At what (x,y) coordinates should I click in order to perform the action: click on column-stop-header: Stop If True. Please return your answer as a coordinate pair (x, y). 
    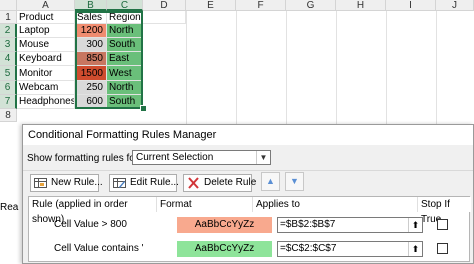
    Looking at the image, I should click on (444, 211).